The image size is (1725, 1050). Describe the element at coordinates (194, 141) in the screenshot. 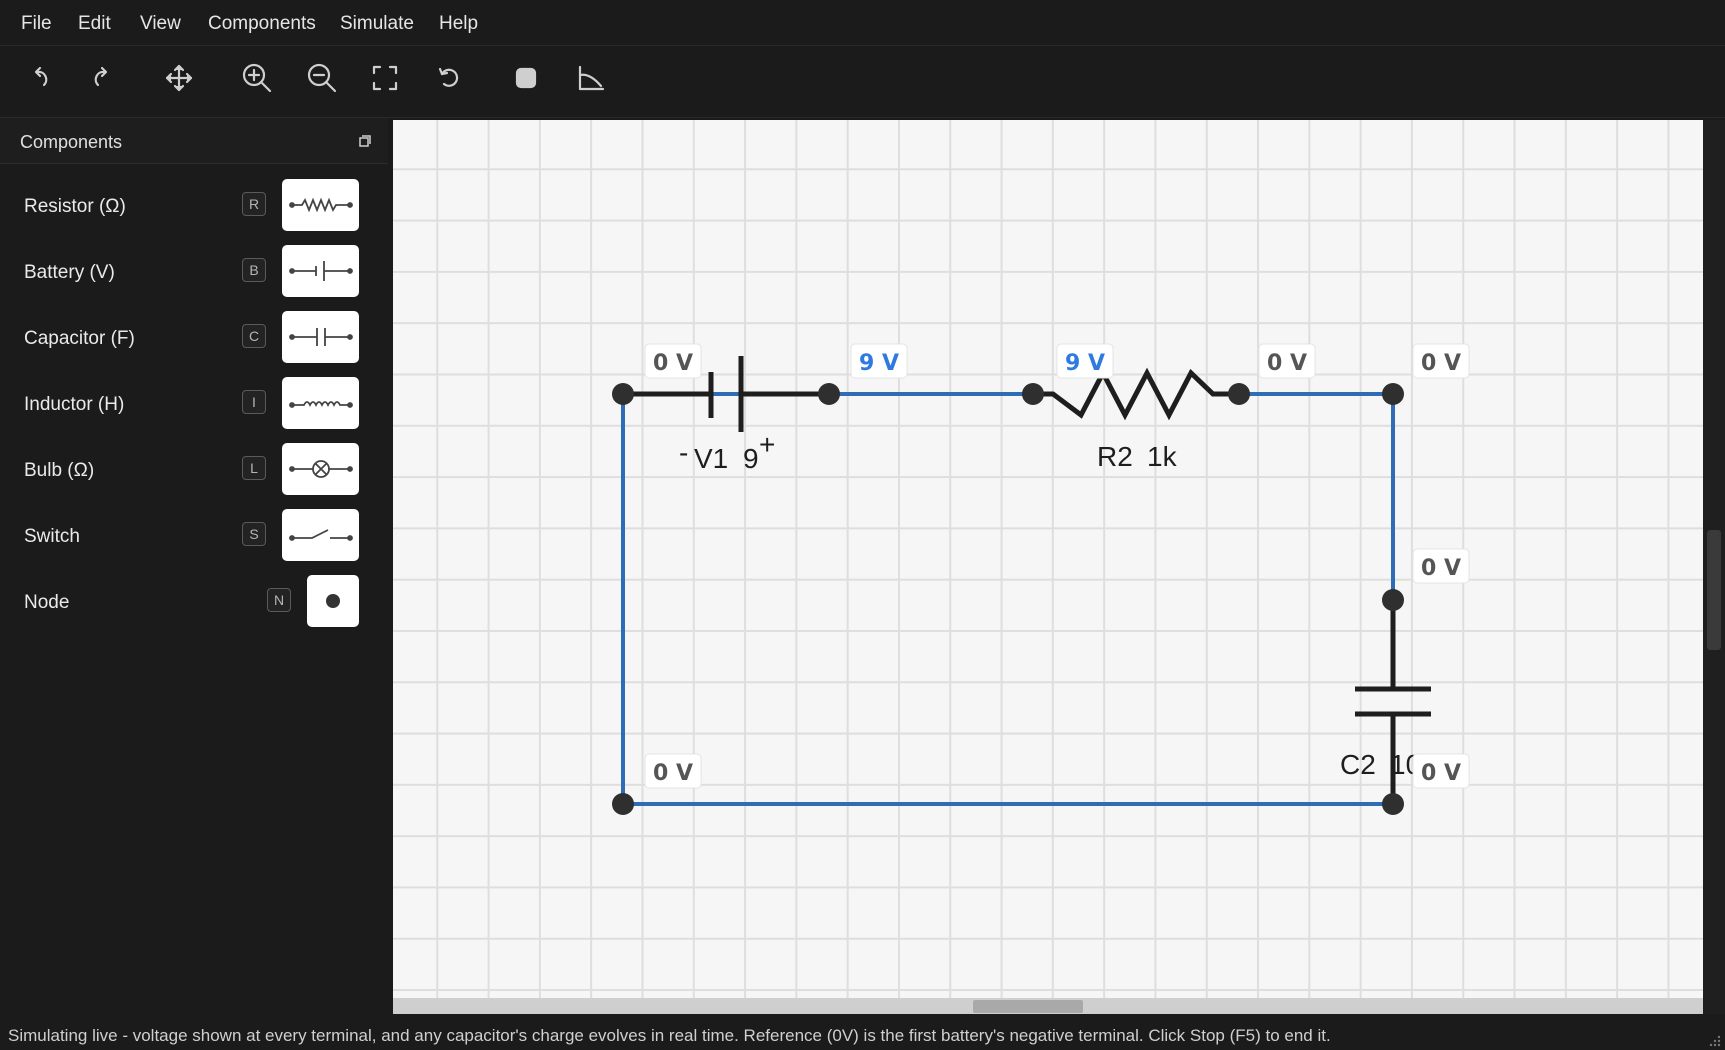

I see `components-panel-header: Components` at that location.